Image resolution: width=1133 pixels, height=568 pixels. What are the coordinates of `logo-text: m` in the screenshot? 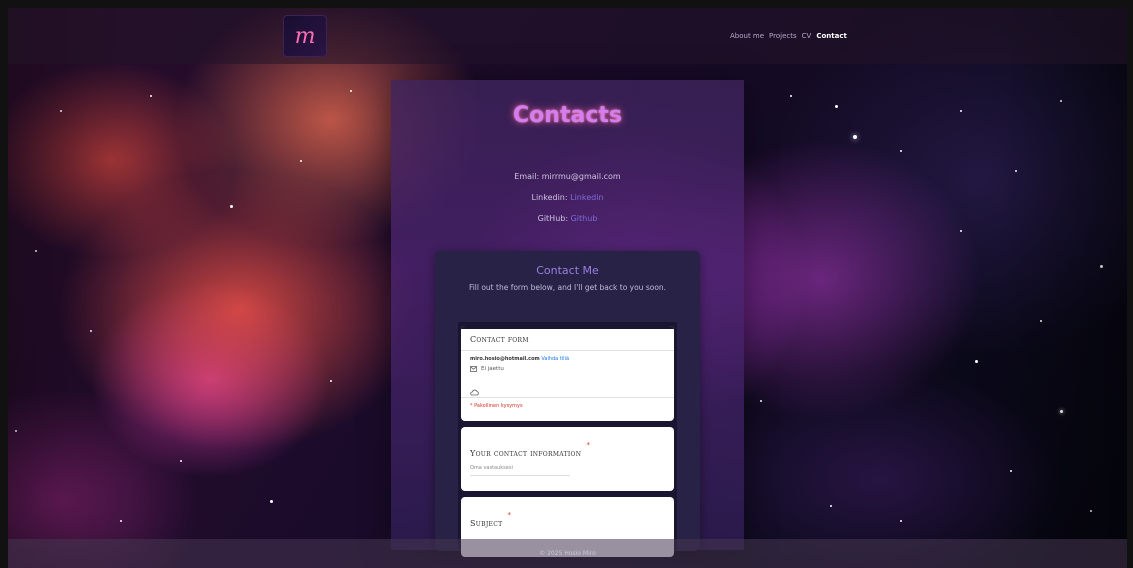 It's located at (305, 36).